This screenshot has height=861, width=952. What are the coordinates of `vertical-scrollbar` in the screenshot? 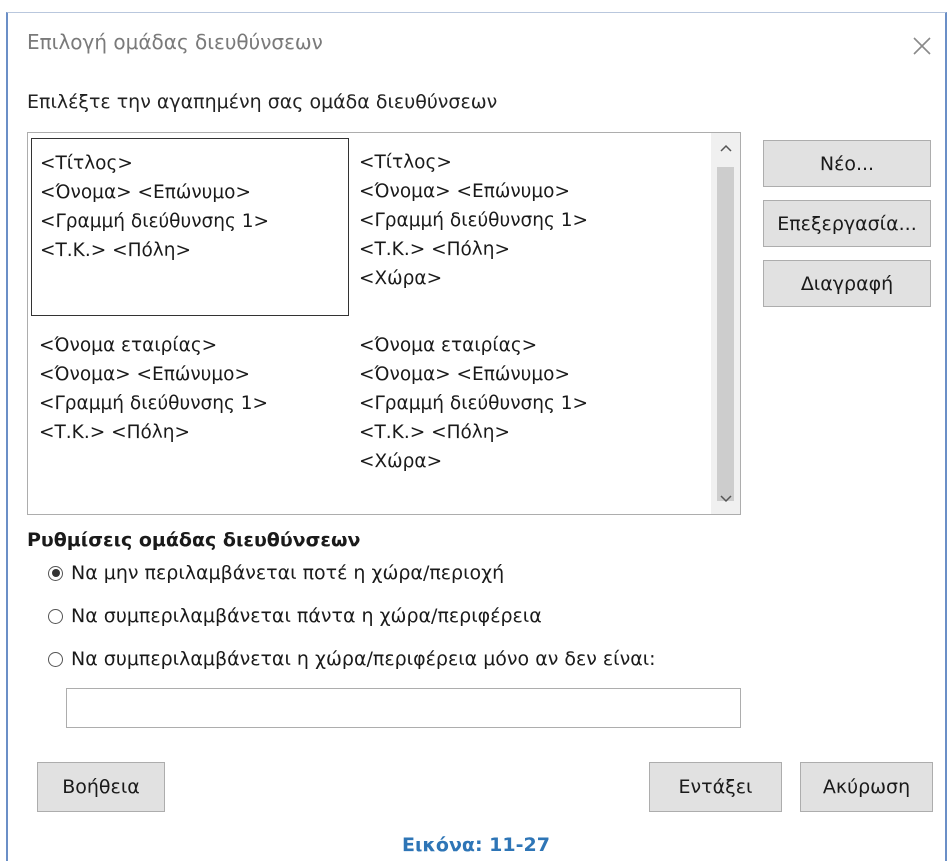 It's located at (725, 323).